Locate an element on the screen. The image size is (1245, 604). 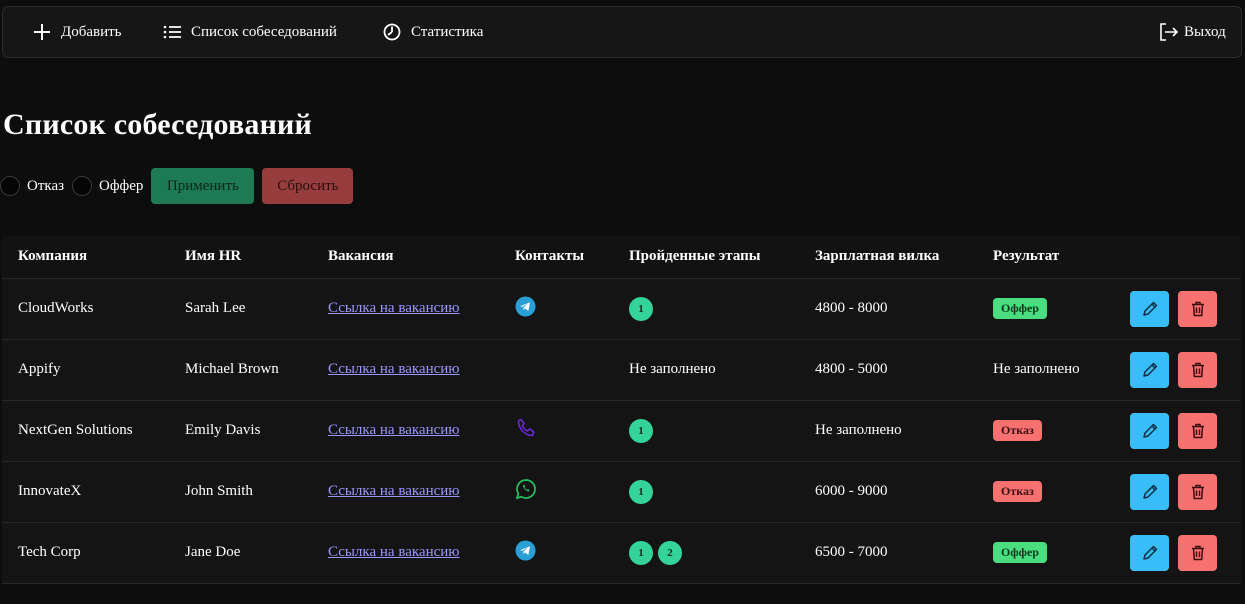
header-stages: Пройденные этапы is located at coordinates (706, 257).